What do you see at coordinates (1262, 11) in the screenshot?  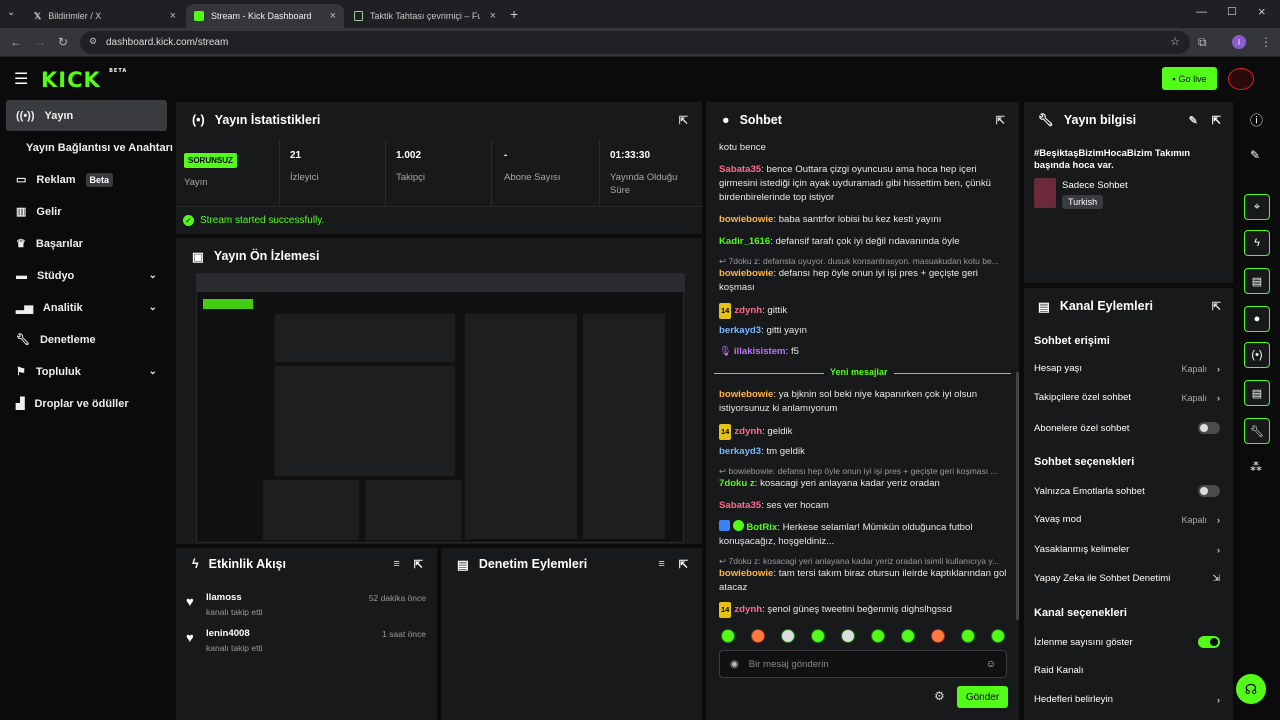 I see `window-close-icon: ×` at bounding box center [1262, 11].